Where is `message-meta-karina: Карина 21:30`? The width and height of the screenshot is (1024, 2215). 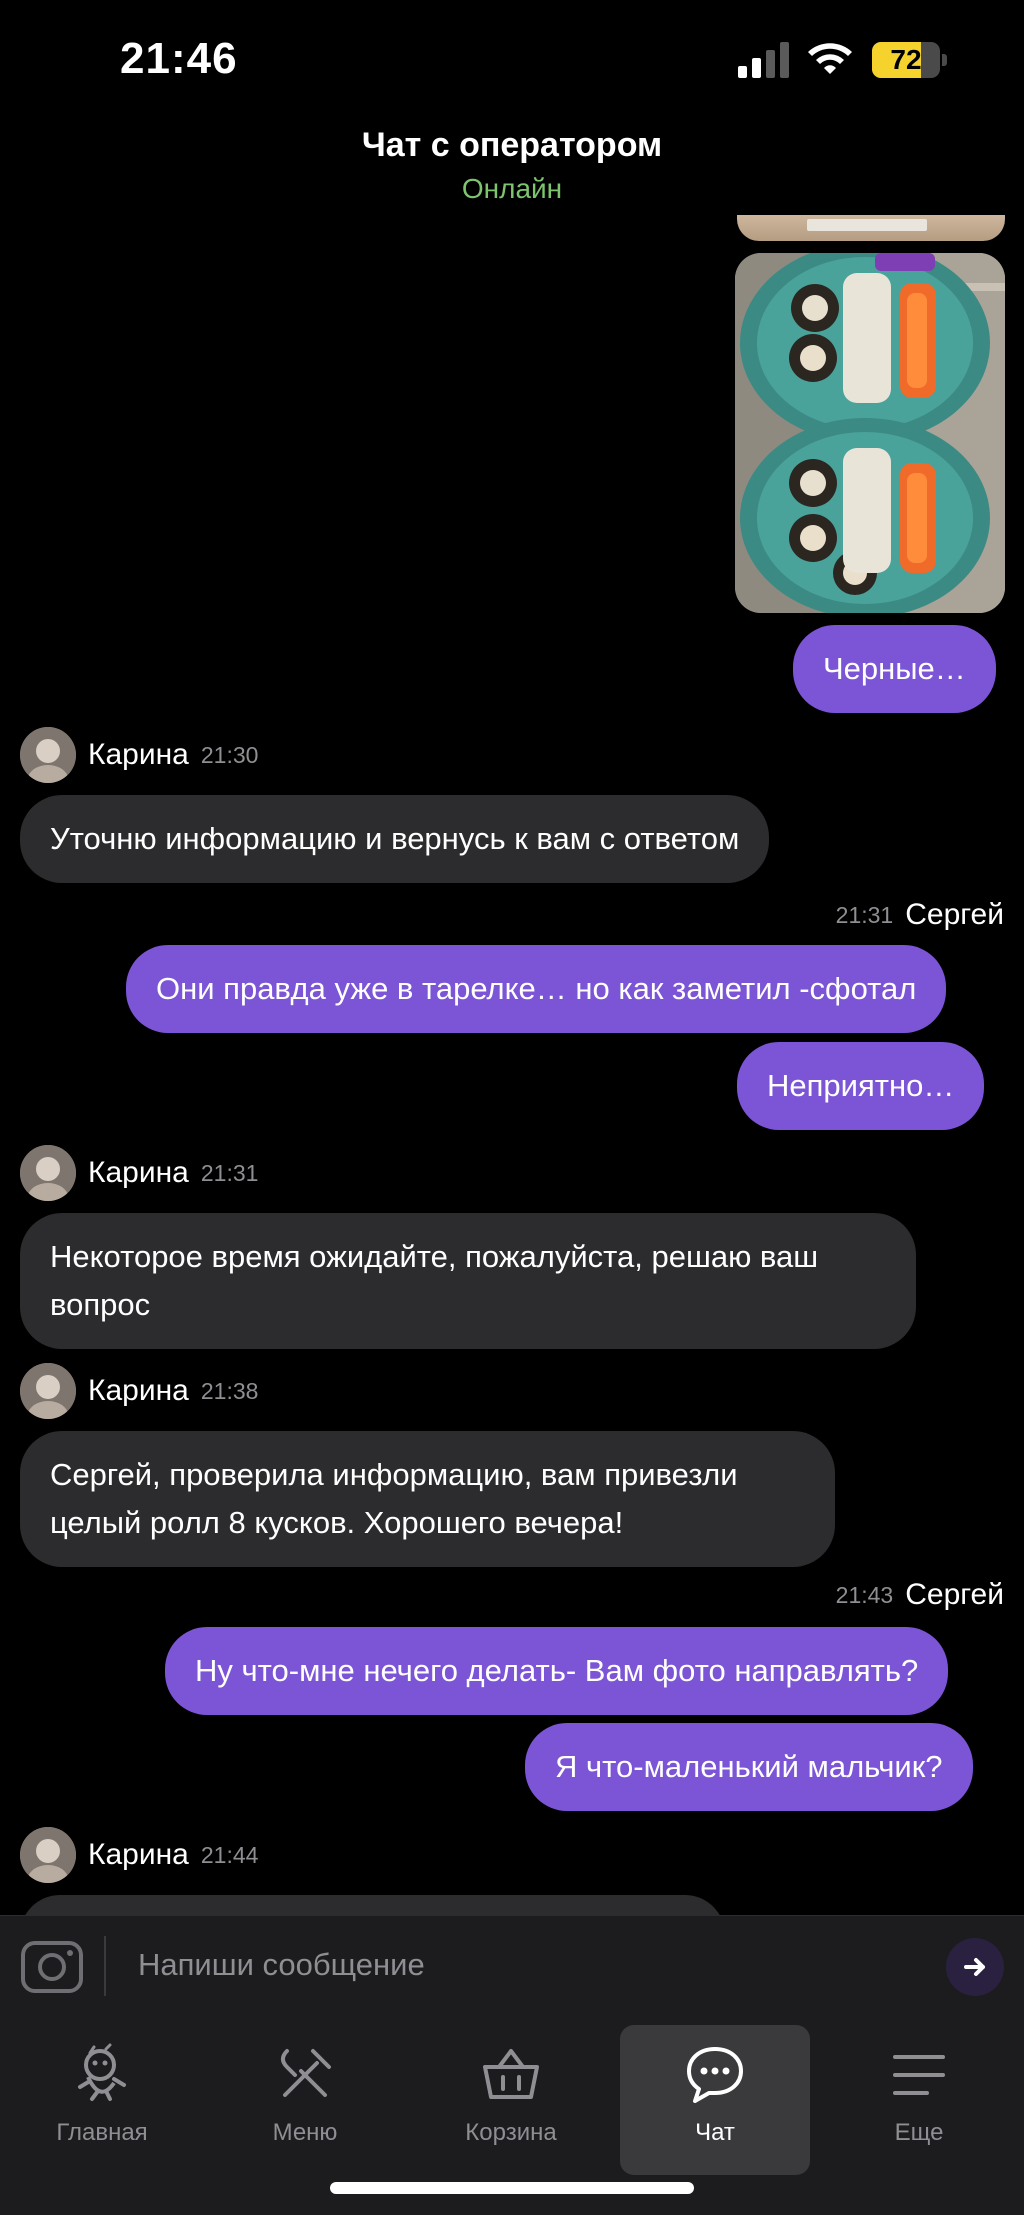
message-meta-karina: Карина 21:30 is located at coordinates (139, 755).